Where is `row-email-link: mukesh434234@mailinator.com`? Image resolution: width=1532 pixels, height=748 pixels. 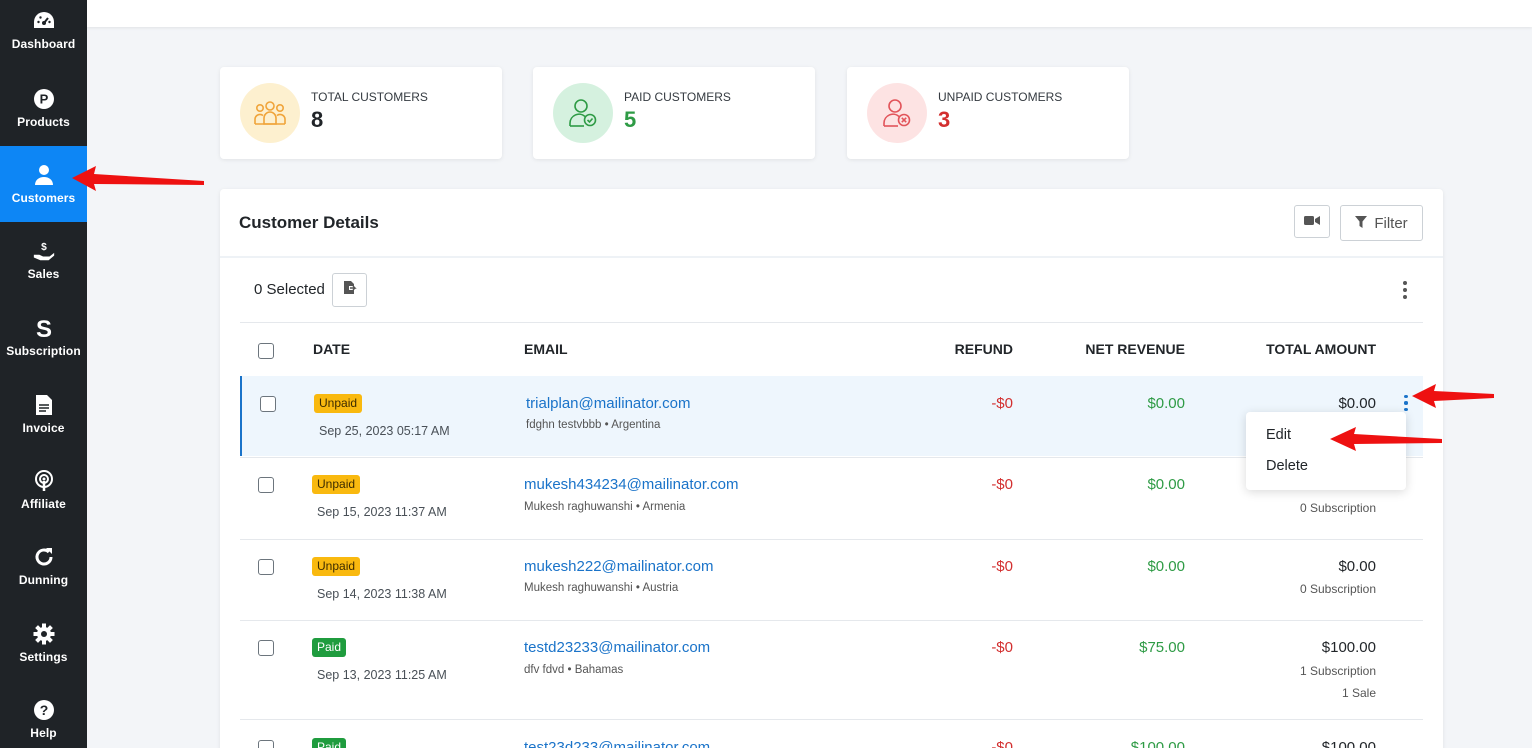 row-email-link: mukesh434234@mailinator.com is located at coordinates (631, 484).